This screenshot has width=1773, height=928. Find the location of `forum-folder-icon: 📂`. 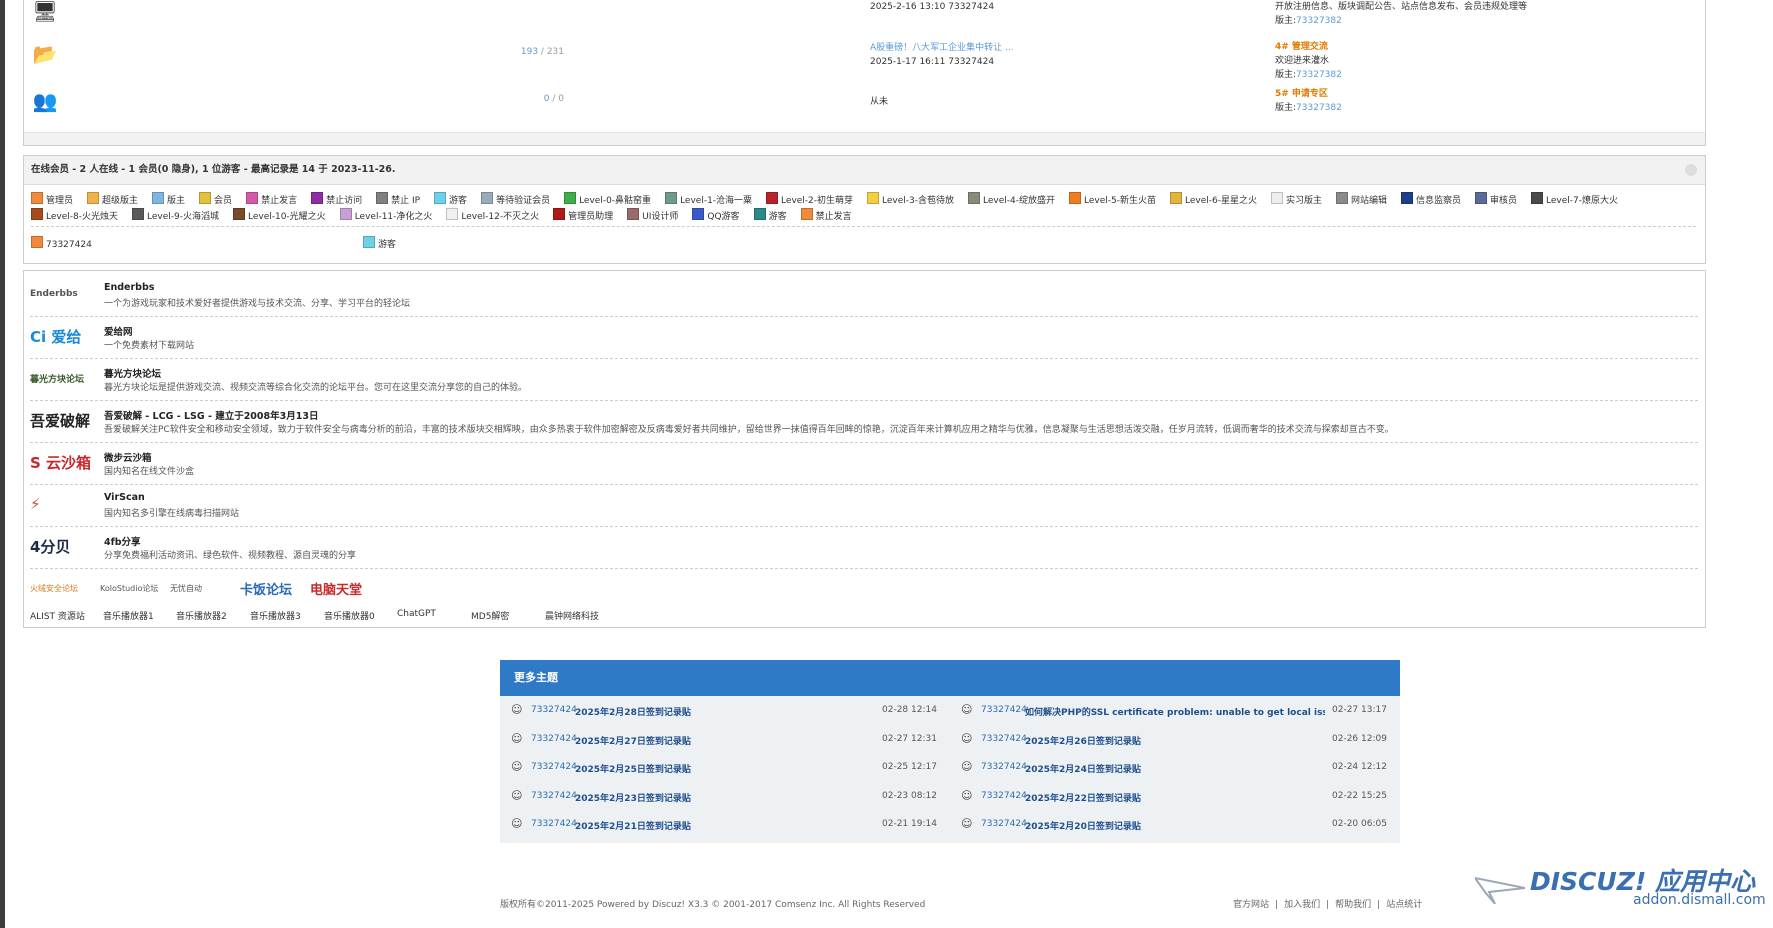

forum-folder-icon: 📂 is located at coordinates (45, 54).